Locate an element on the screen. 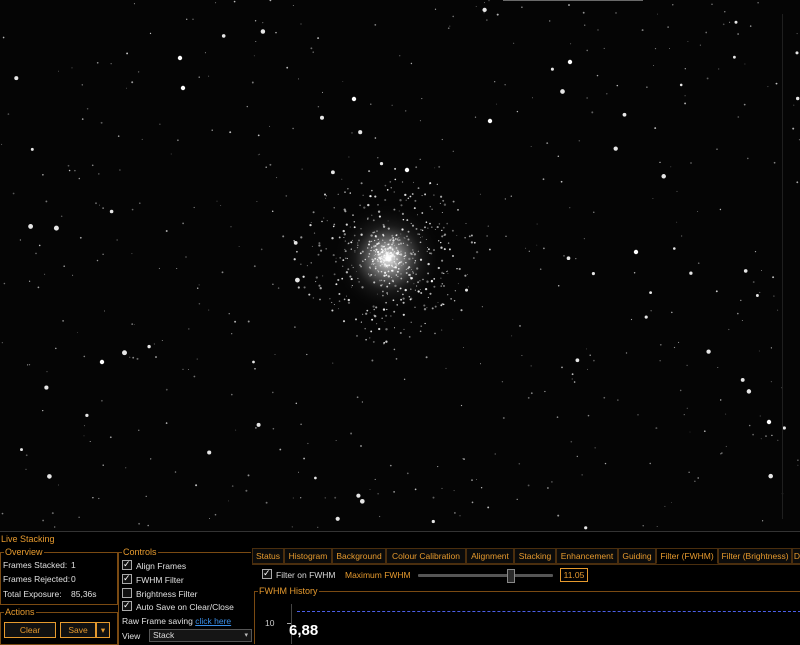 The height and width of the screenshot is (645, 800). frames-rejected-row: Frames Rejected: 0 is located at coordinates (39, 579).